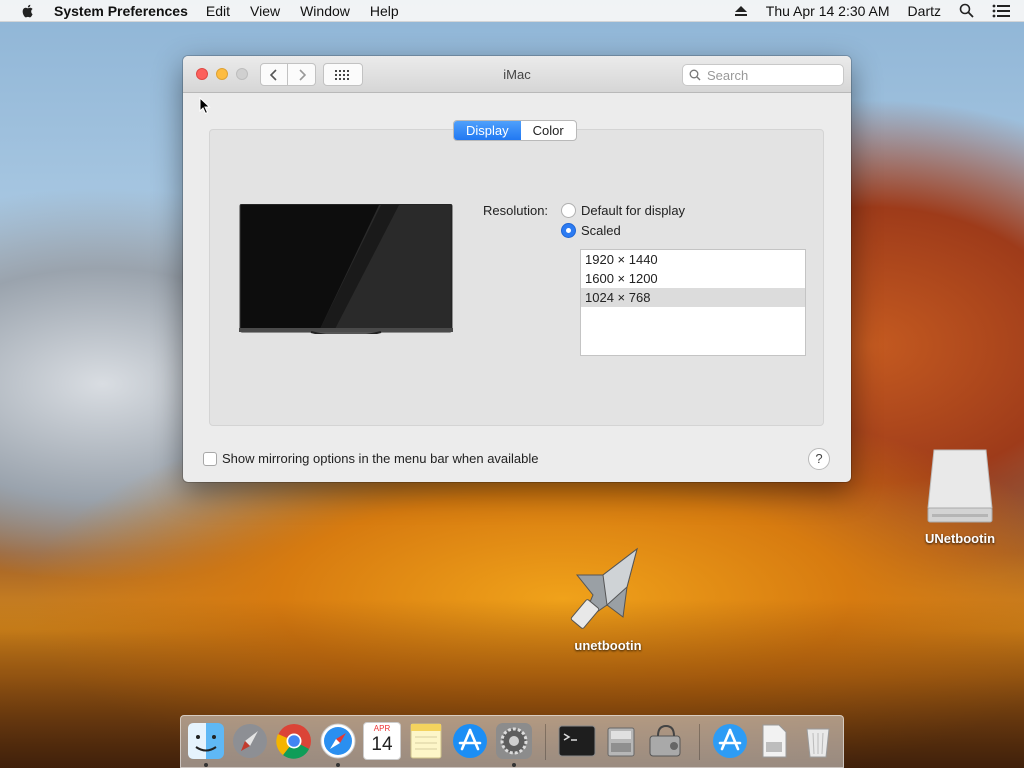 The image size is (1024, 768). Describe the element at coordinates (487, 130) in the screenshot. I see `tab-display: Display` at that location.